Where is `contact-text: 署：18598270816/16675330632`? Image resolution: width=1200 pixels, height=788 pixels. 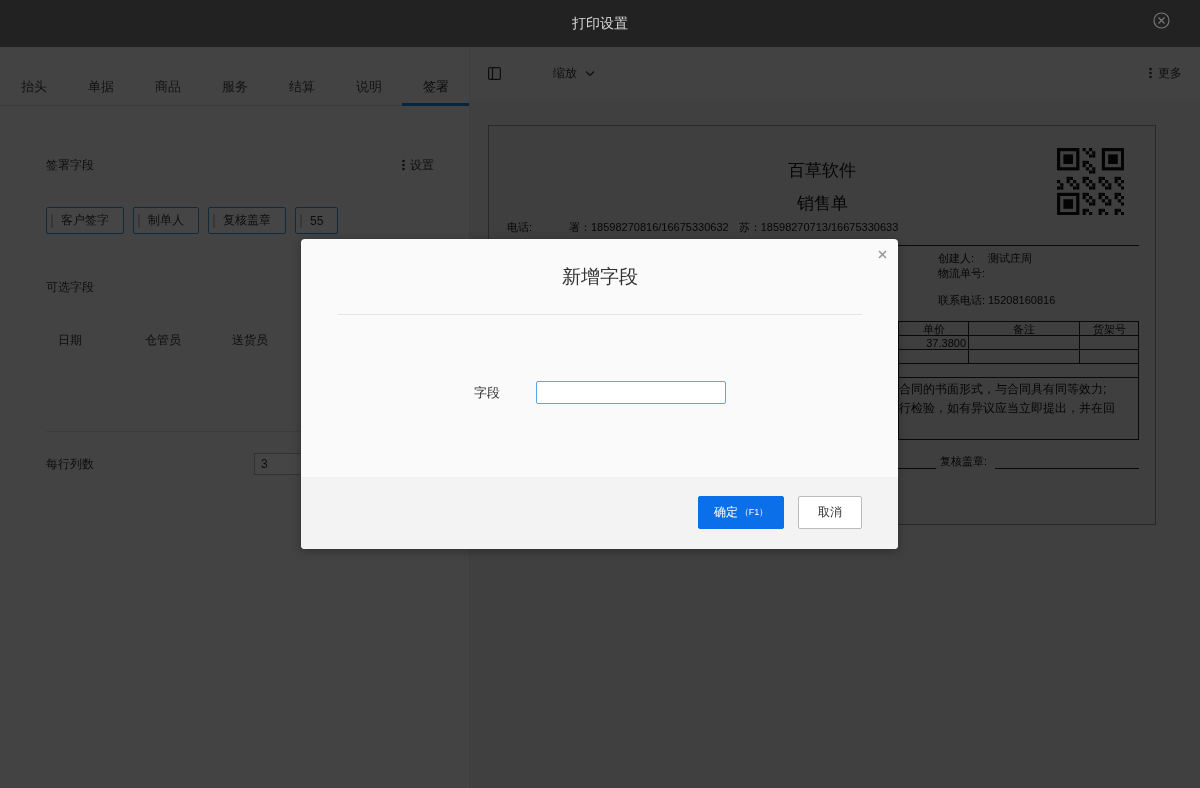 contact-text: 署：18598270816/16675330632 is located at coordinates (649, 227).